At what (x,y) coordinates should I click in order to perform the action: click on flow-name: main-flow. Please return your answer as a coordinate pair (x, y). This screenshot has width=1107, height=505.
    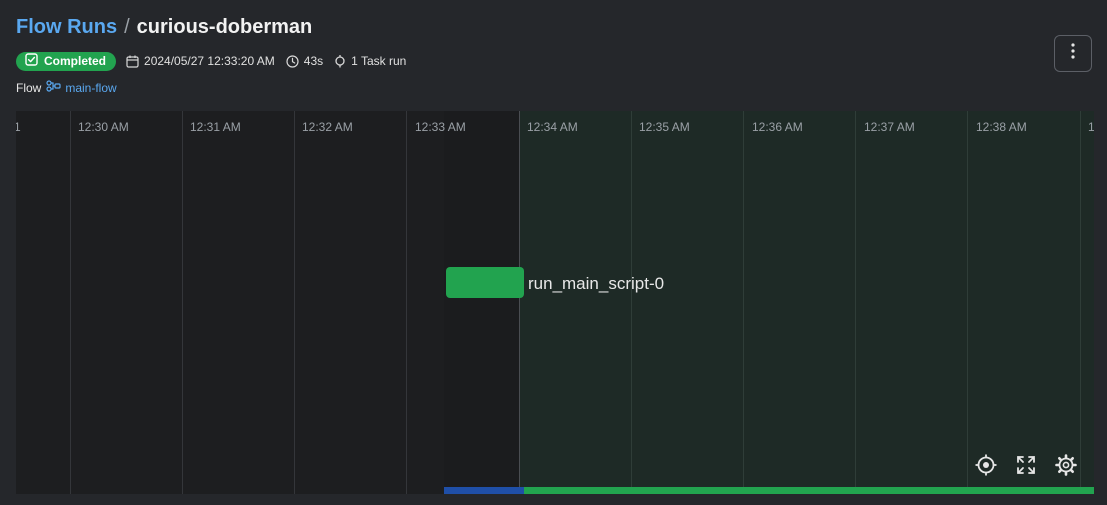
    Looking at the image, I should click on (91, 87).